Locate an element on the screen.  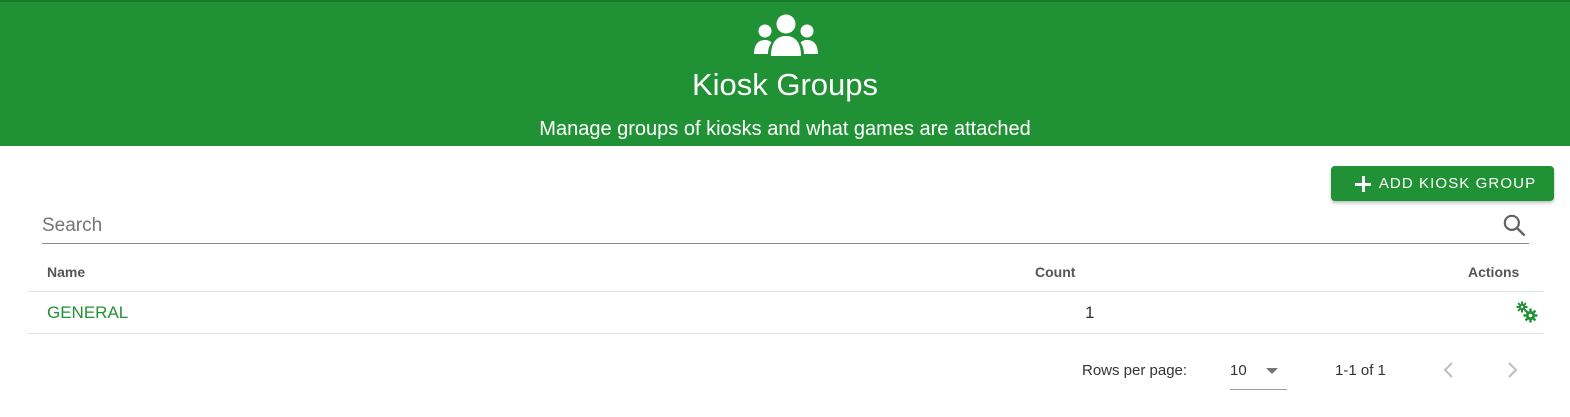
search-input is located at coordinates (762, 226).